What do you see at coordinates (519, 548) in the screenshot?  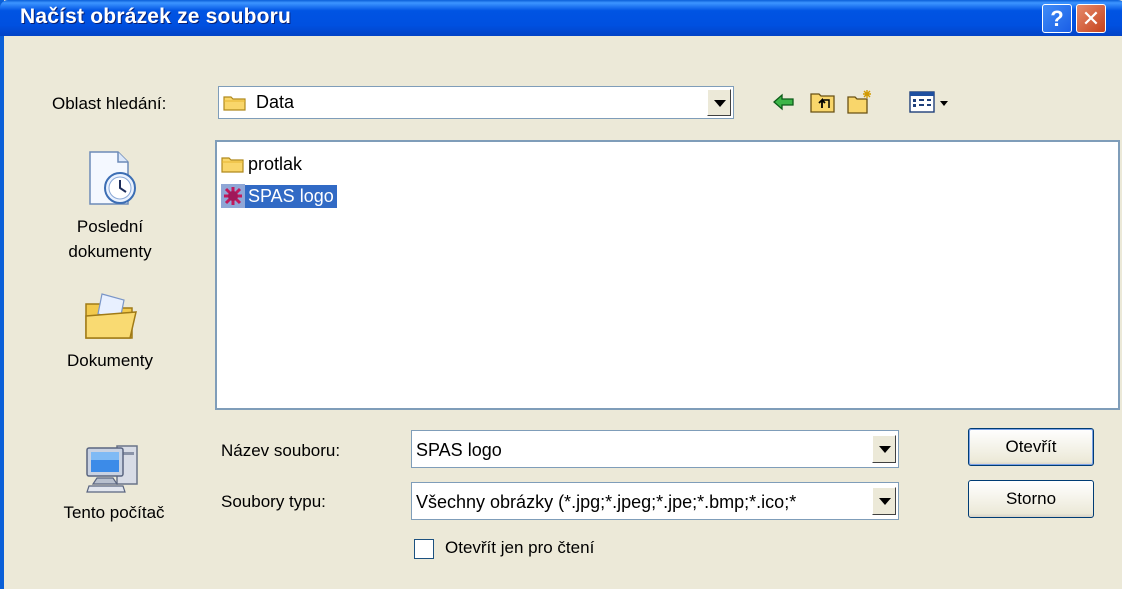 I see `readonly-label: Otevřít jen pro čtení` at bounding box center [519, 548].